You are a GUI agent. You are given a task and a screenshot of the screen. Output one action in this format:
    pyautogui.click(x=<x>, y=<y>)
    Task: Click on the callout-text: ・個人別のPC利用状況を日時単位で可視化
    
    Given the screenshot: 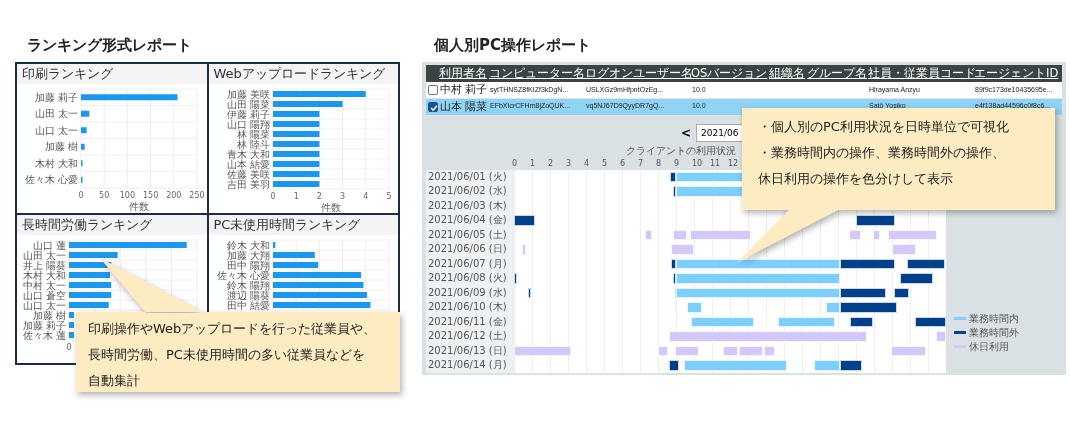 What is the action you would take?
    pyautogui.click(x=883, y=127)
    